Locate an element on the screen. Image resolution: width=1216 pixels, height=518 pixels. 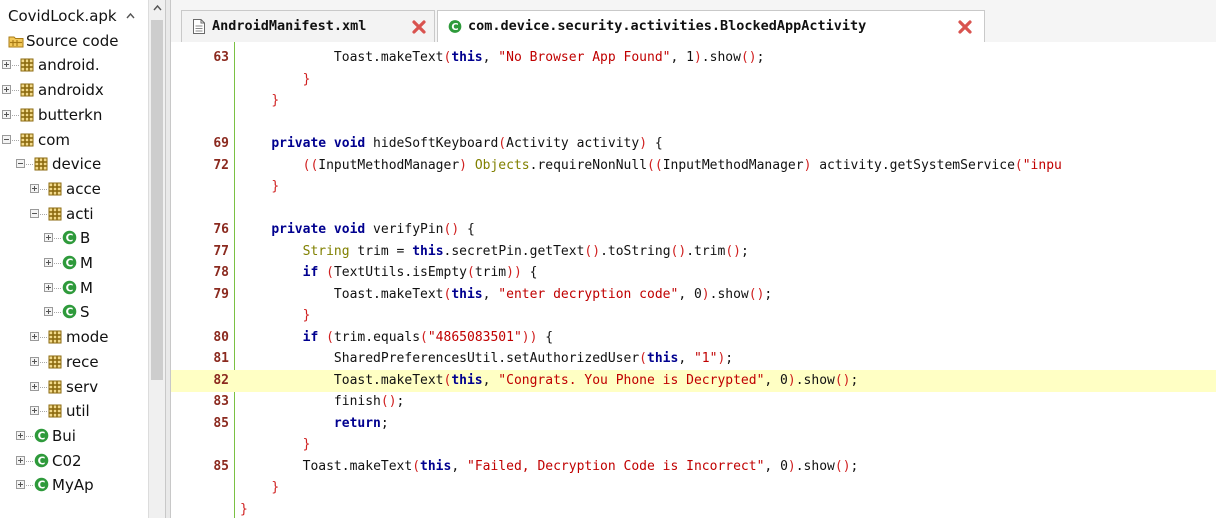
tree-scroll-thumb is located at coordinates (157, 200).